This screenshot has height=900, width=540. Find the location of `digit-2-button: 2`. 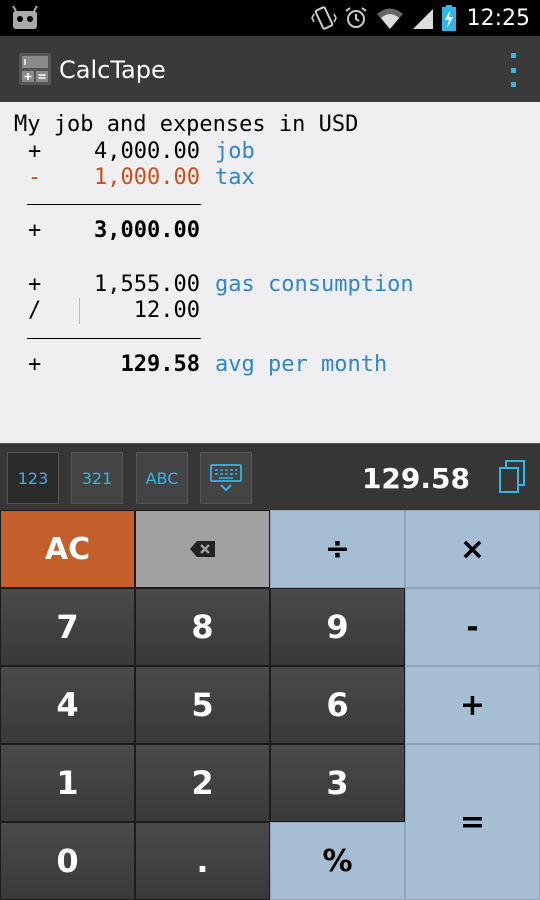

digit-2-button: 2 is located at coordinates (202, 783).